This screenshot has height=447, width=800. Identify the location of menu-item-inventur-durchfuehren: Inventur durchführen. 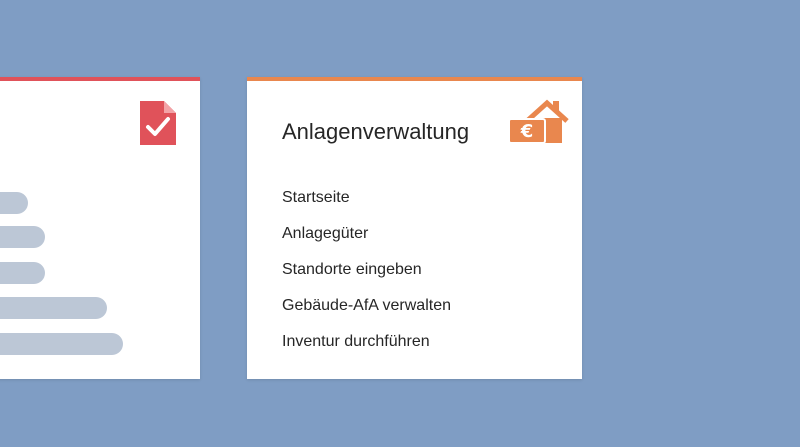
(366, 351).